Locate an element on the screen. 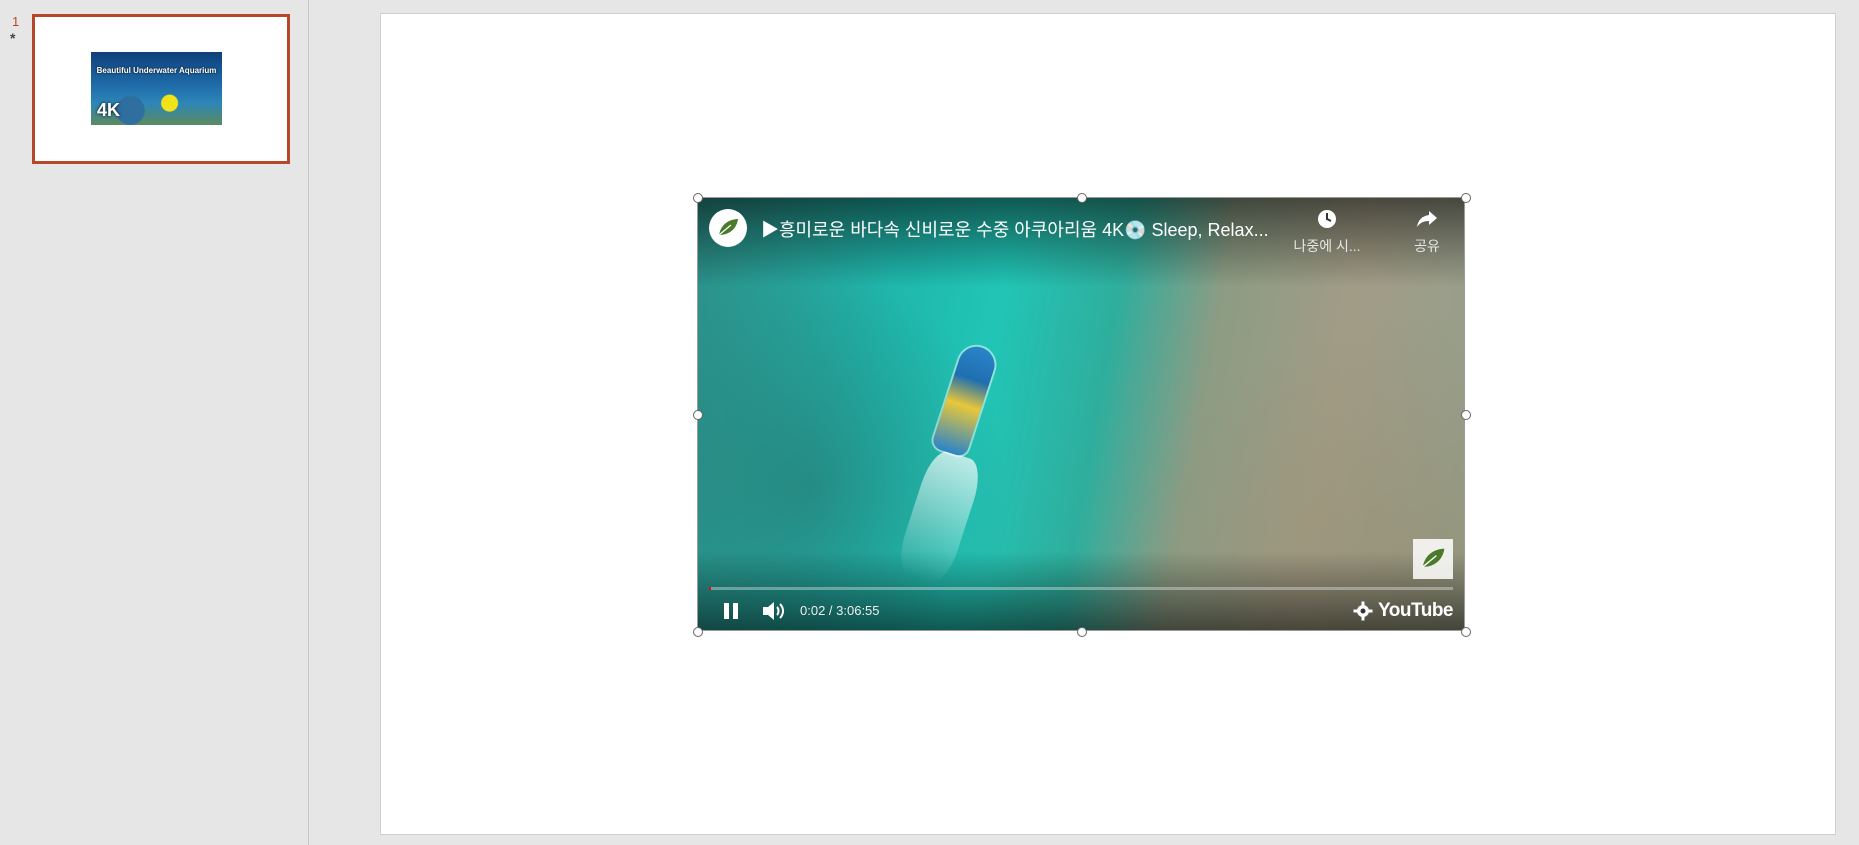  time-display: 0:02 / 3:06:55 is located at coordinates (840, 610).